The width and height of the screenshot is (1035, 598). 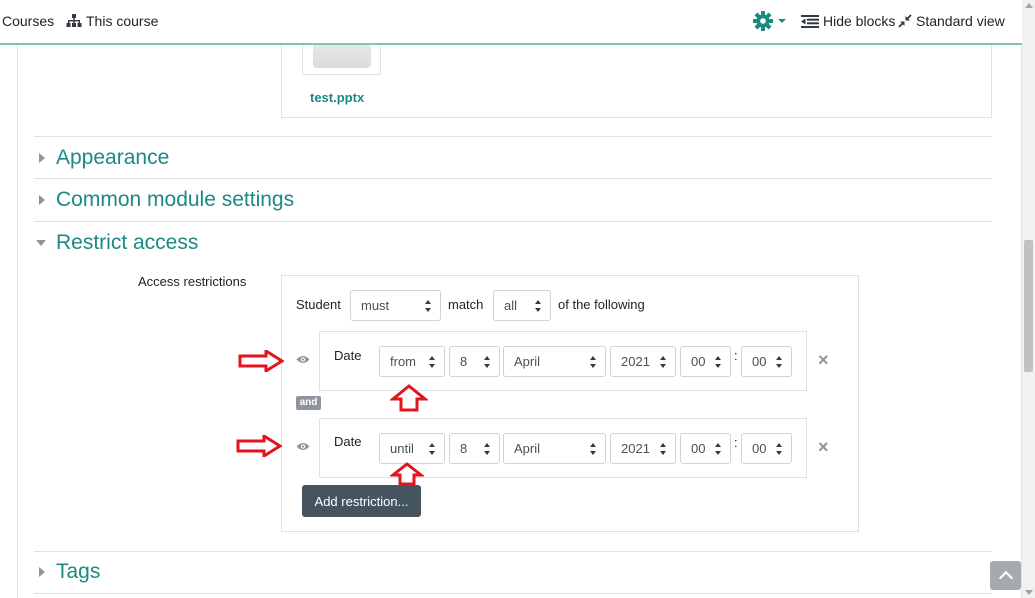 What do you see at coordinates (1028, 306) in the screenshot?
I see `scrollbar-thumb` at bounding box center [1028, 306].